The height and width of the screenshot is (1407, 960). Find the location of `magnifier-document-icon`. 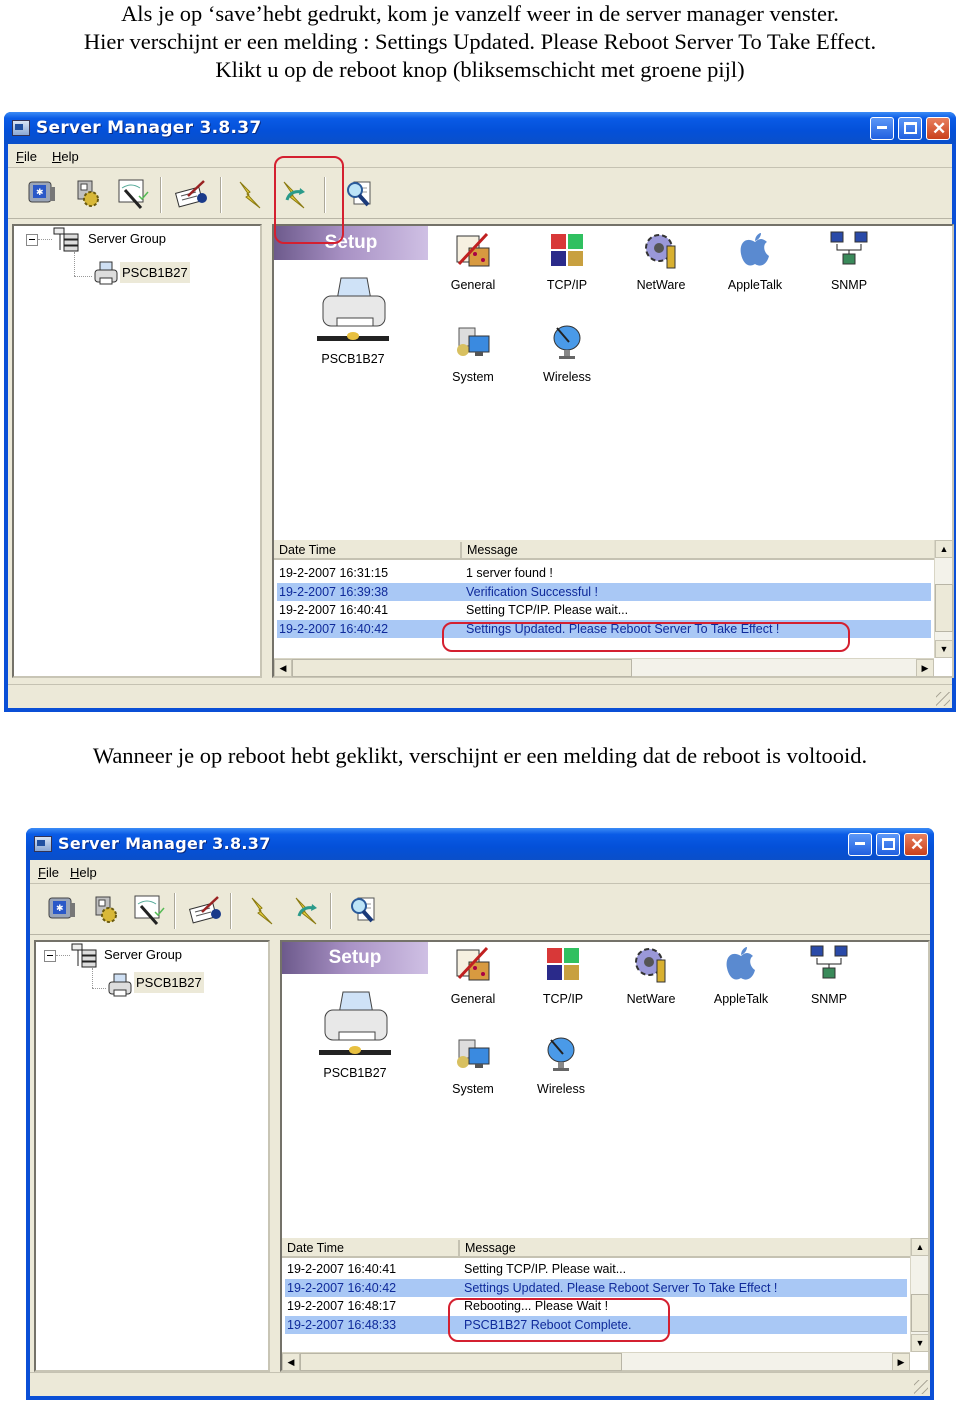

magnifier-document-icon is located at coordinates (359, 194).